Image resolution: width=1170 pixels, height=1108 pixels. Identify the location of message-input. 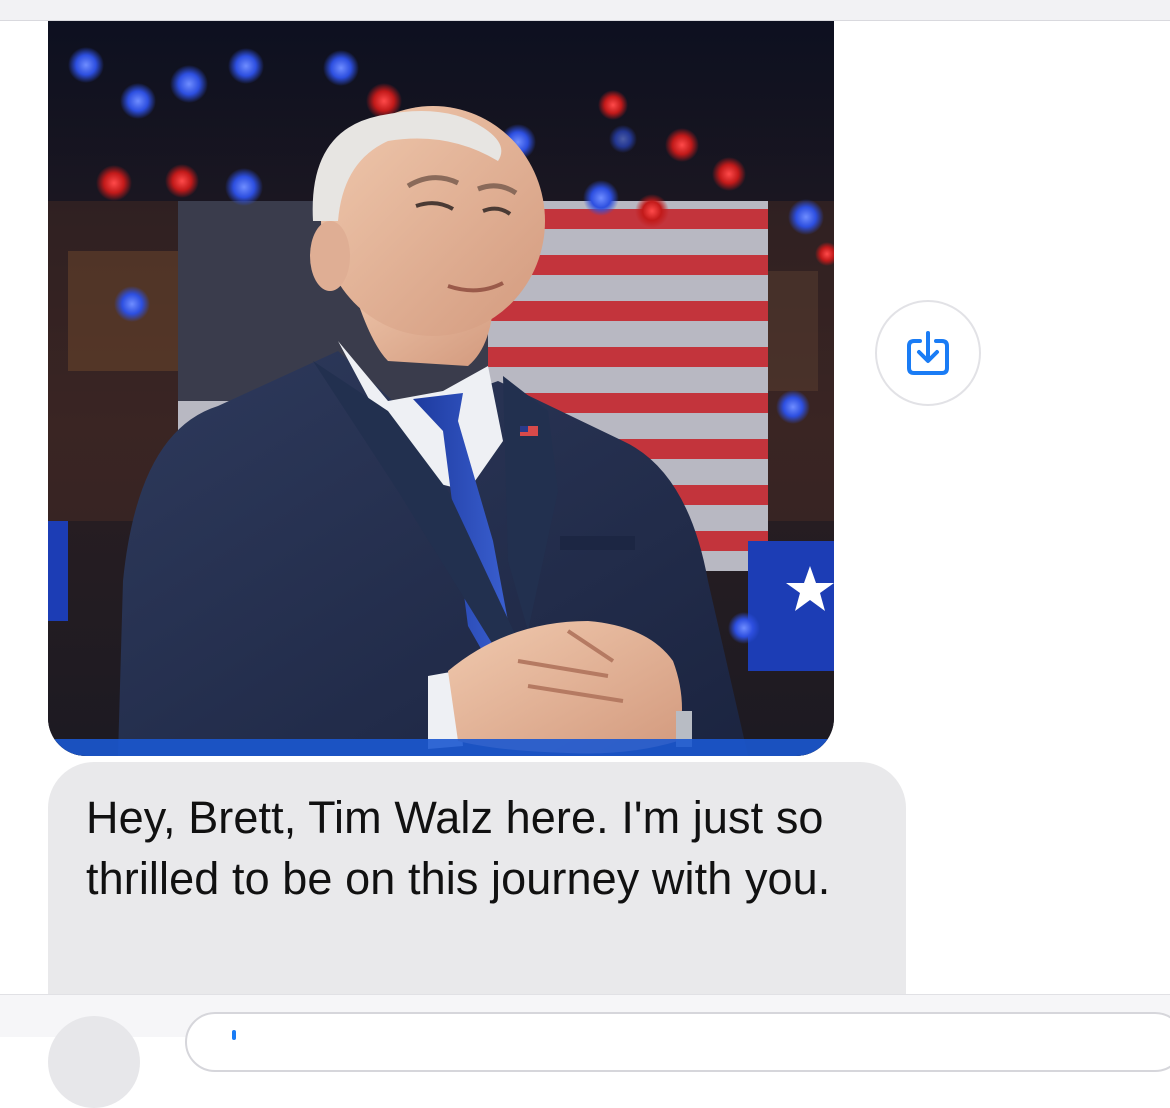
(677, 1042).